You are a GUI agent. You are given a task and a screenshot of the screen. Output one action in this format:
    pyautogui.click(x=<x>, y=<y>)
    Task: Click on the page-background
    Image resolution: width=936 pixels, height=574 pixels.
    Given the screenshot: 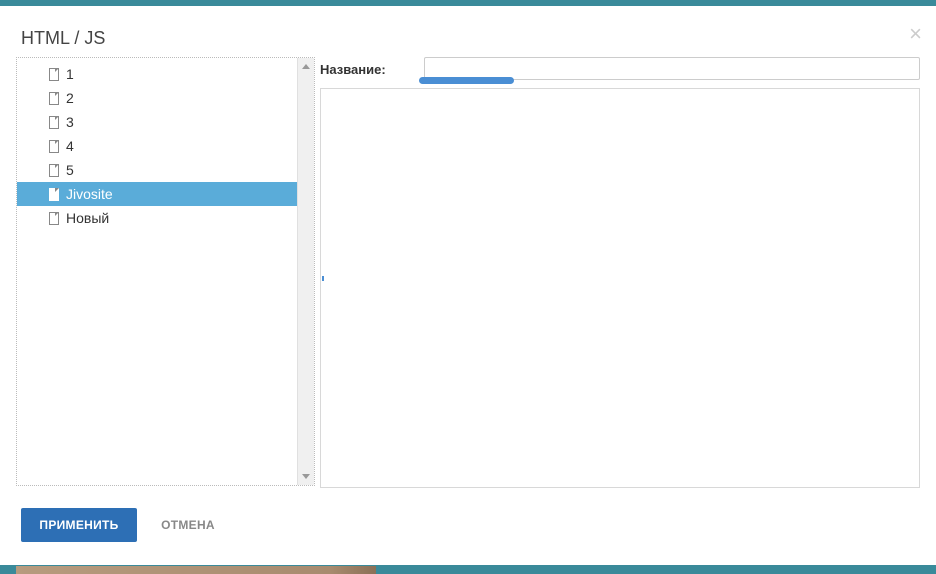 What is the action you would take?
    pyautogui.click(x=468, y=570)
    